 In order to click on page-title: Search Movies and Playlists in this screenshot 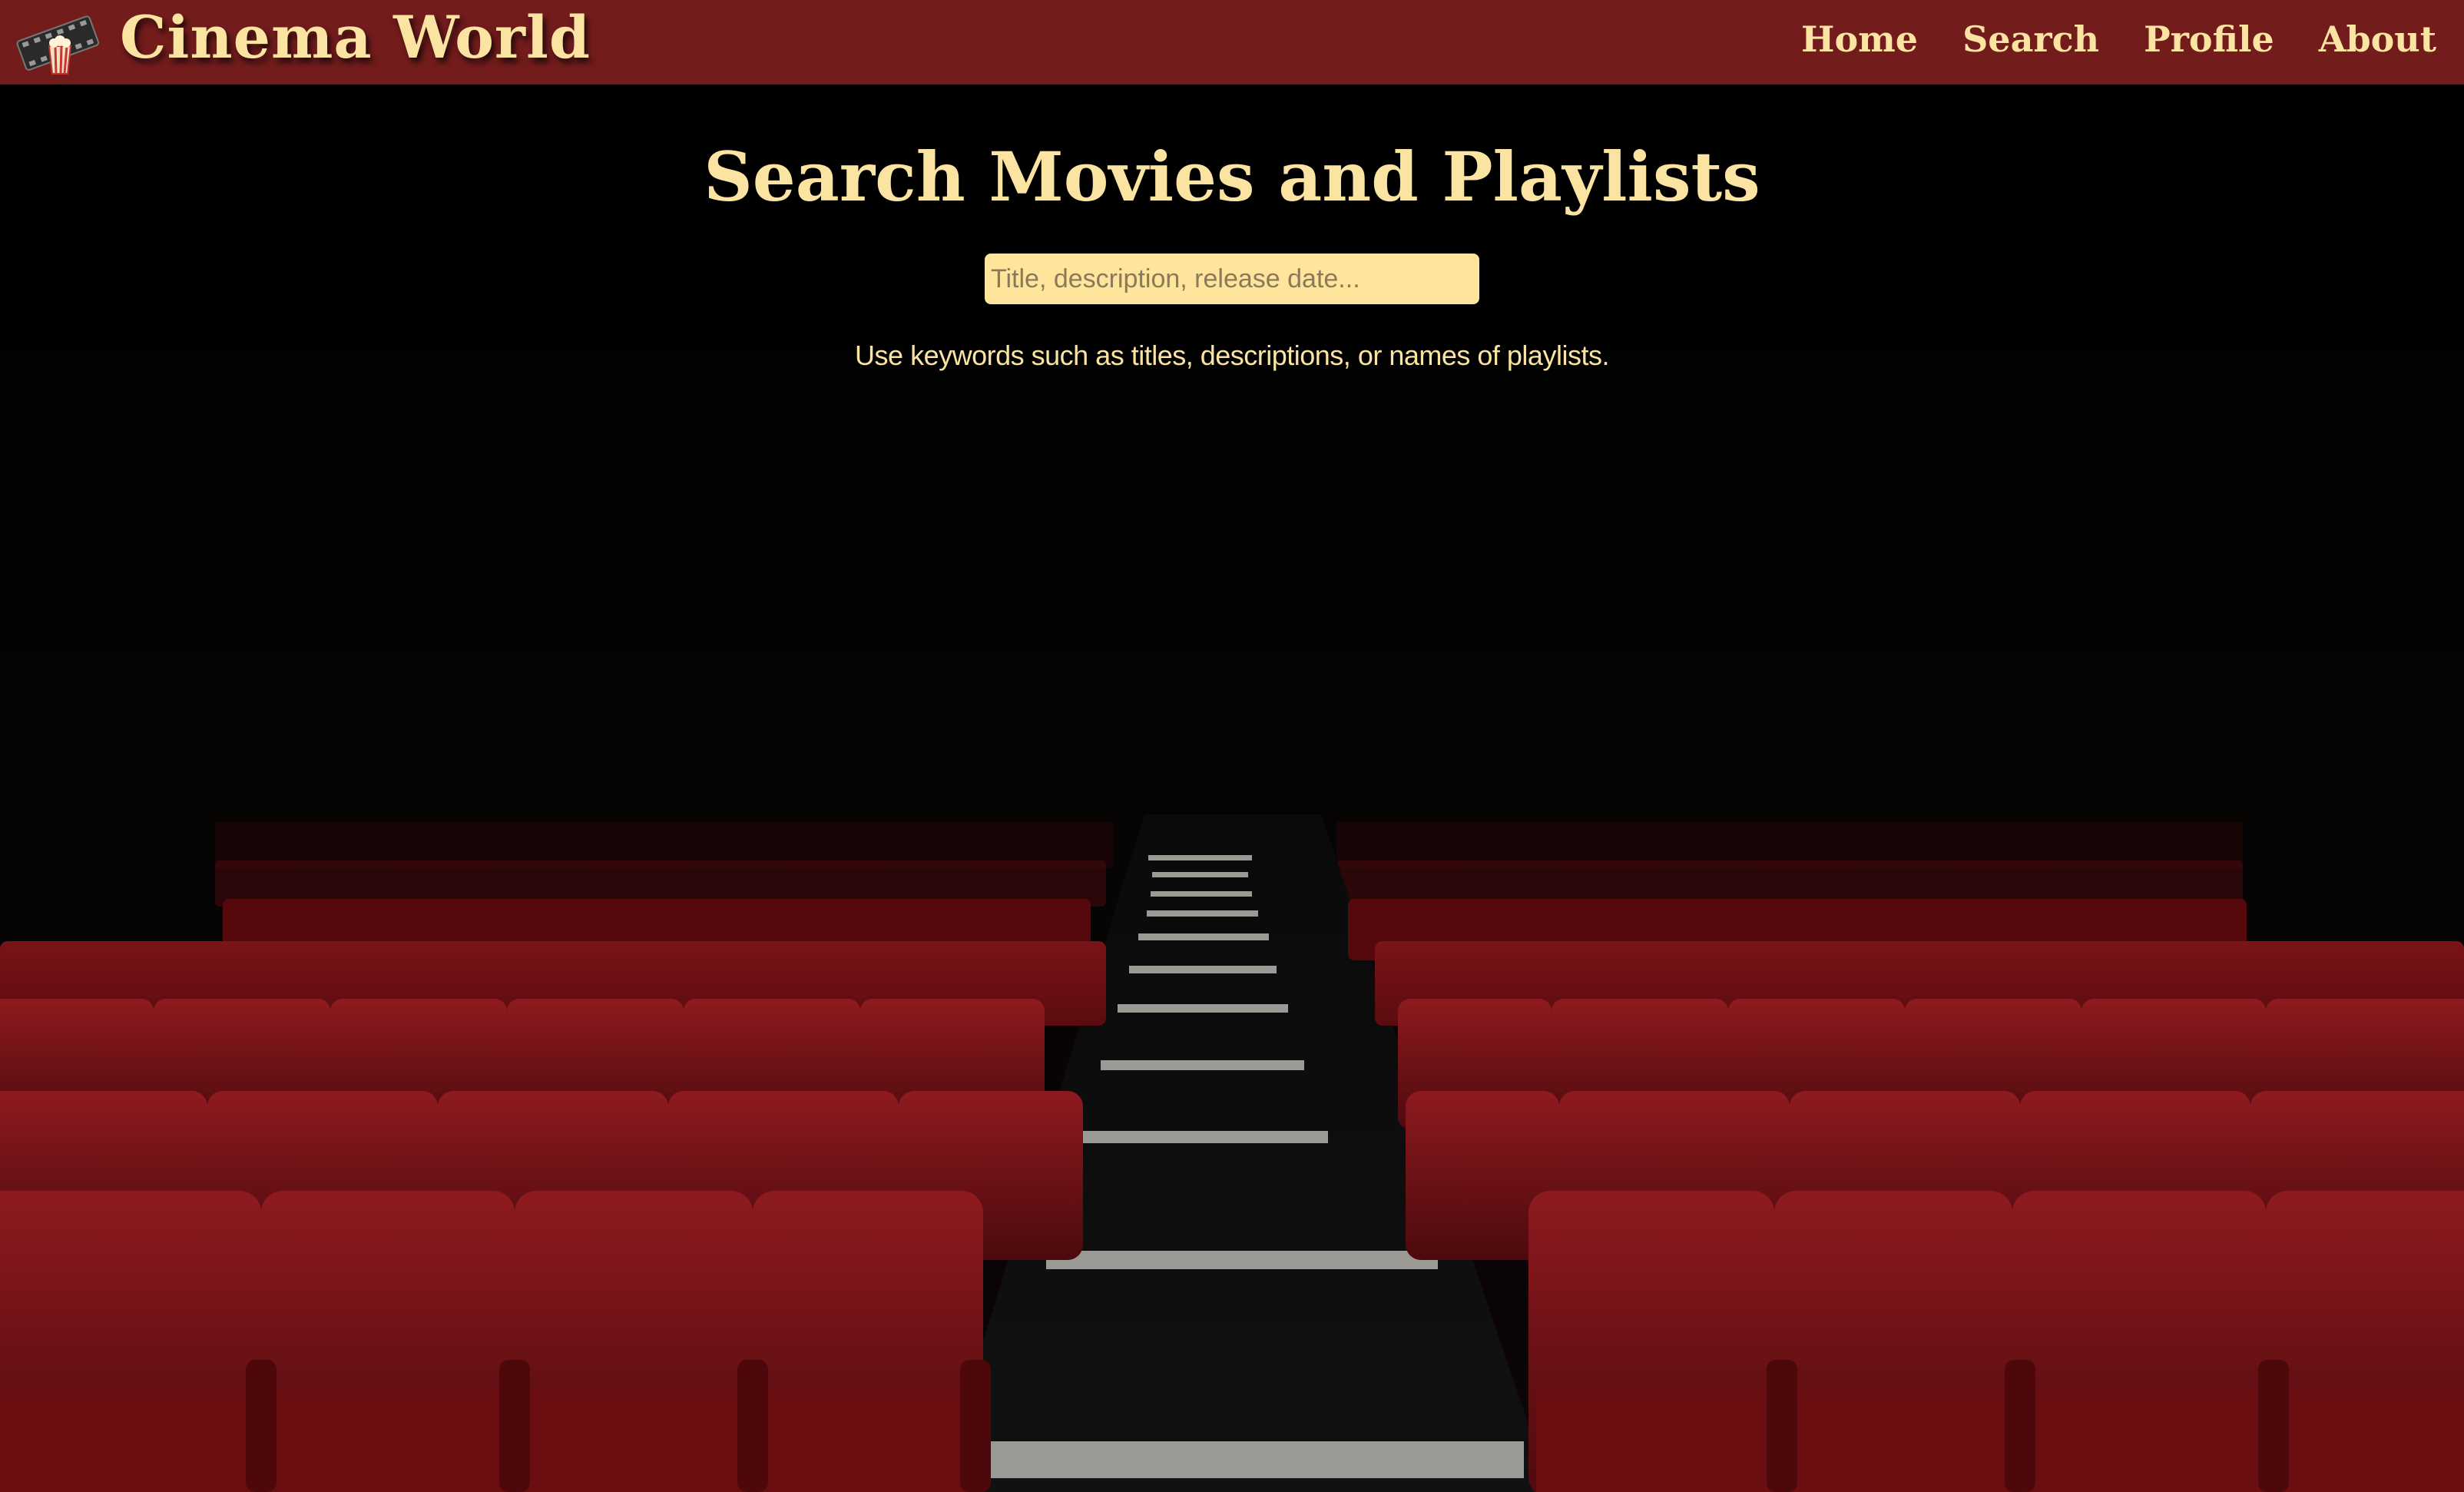, I will do `click(1232, 177)`.